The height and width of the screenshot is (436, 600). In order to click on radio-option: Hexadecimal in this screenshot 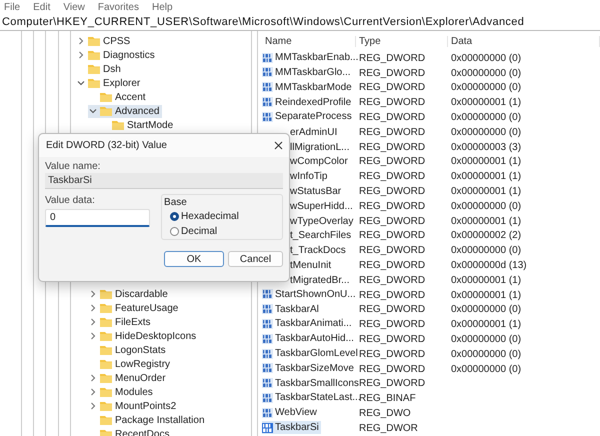, I will do `click(226, 216)`.